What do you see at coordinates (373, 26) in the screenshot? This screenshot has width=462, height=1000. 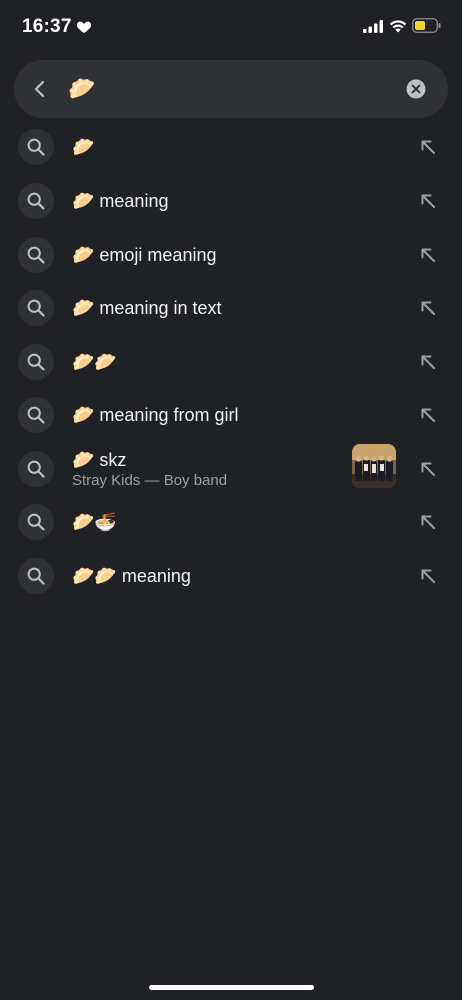 I see `cellular-signal-icon` at bounding box center [373, 26].